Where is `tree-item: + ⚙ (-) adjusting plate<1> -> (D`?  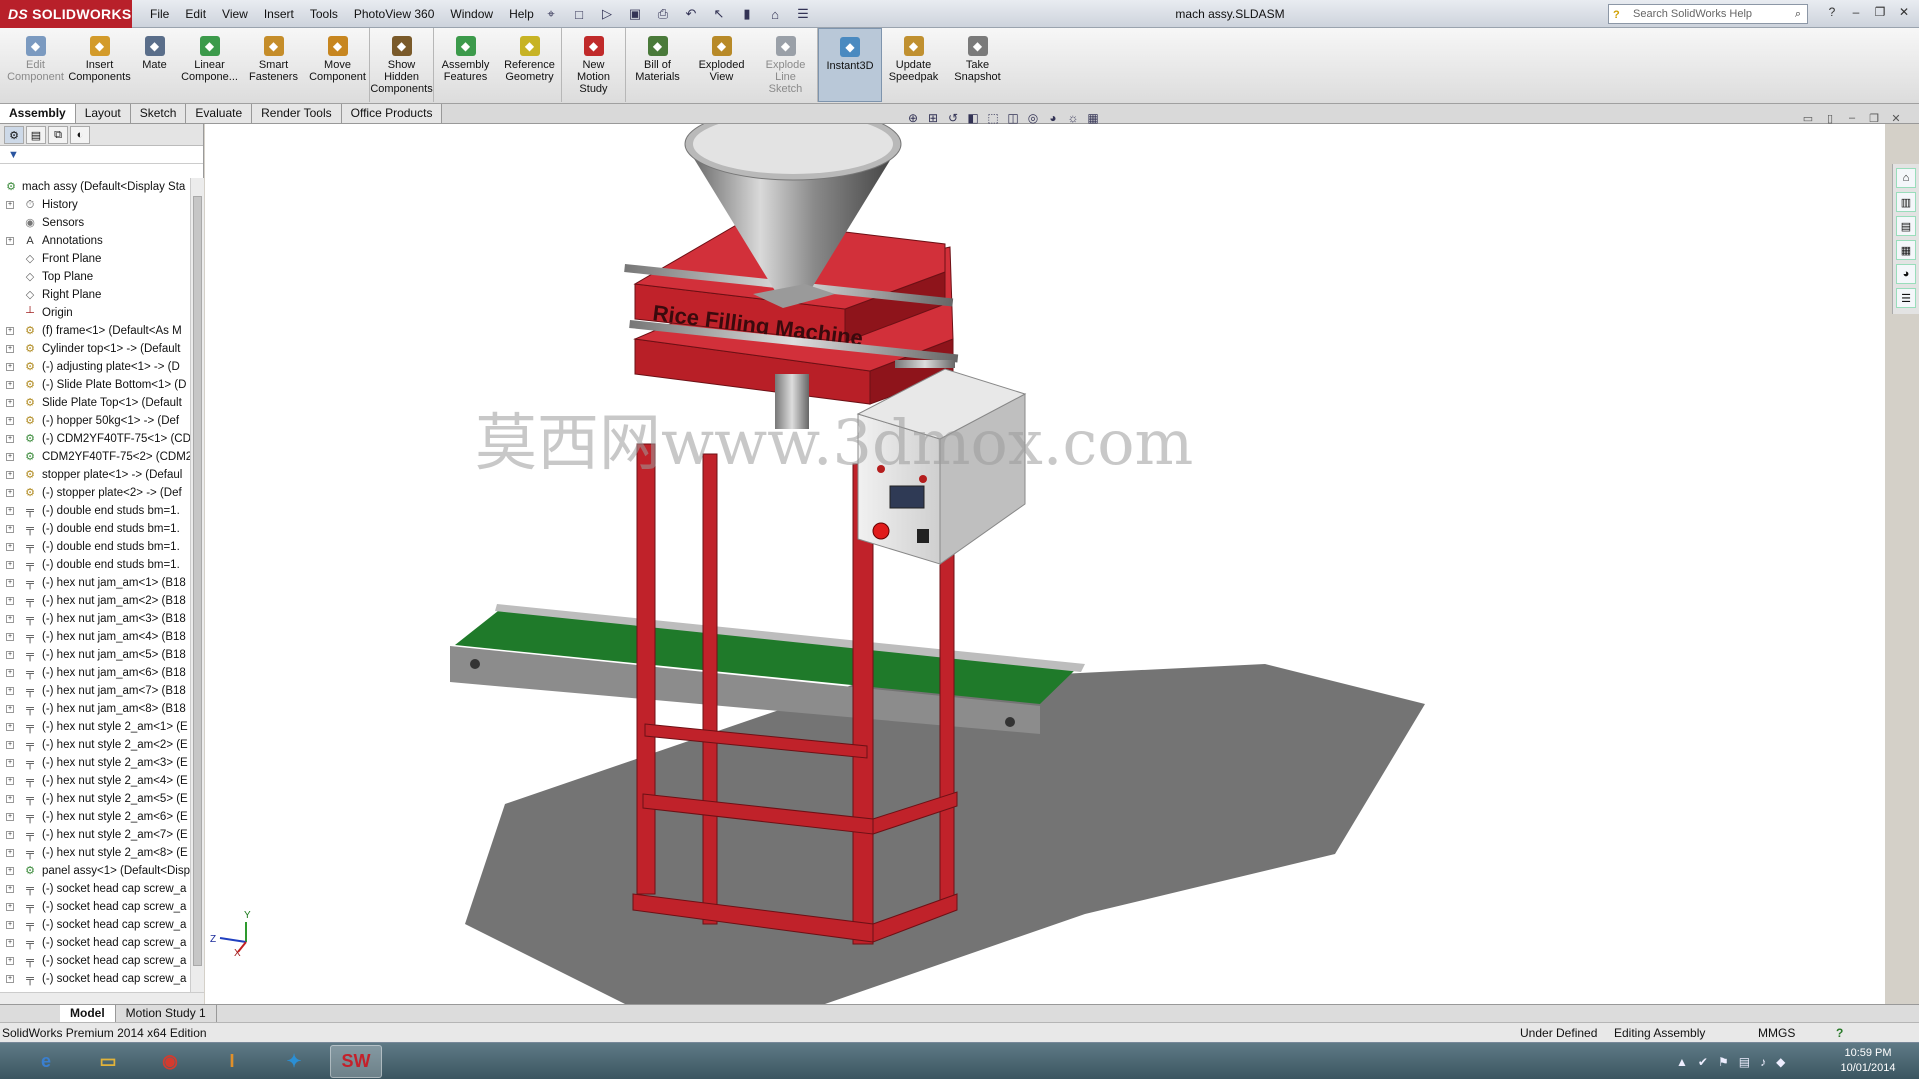 tree-item: + ⚙ (-) adjusting plate<1> -> (D is located at coordinates (95, 367).